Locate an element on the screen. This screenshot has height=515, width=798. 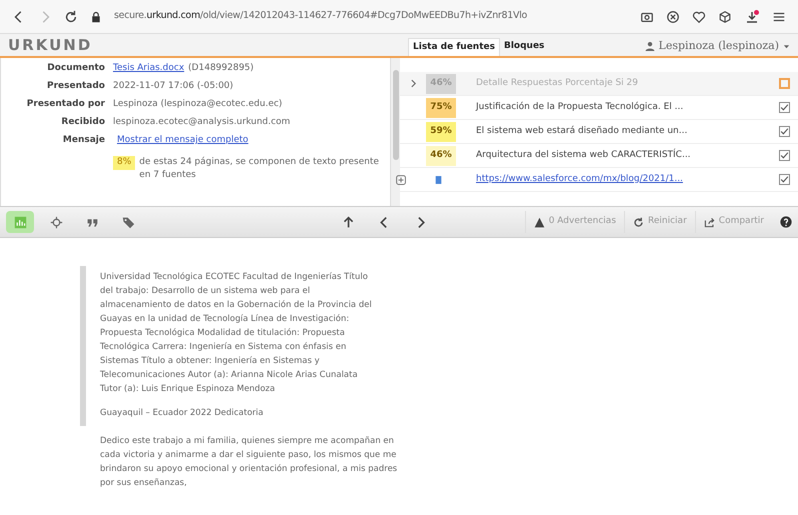
warning-icon is located at coordinates (539, 222).